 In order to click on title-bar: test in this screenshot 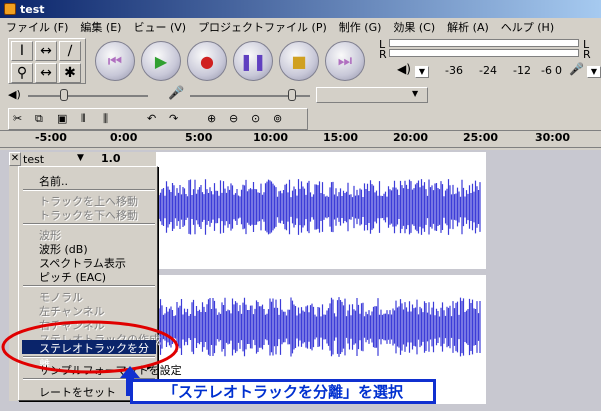, I will do `click(300, 9)`.